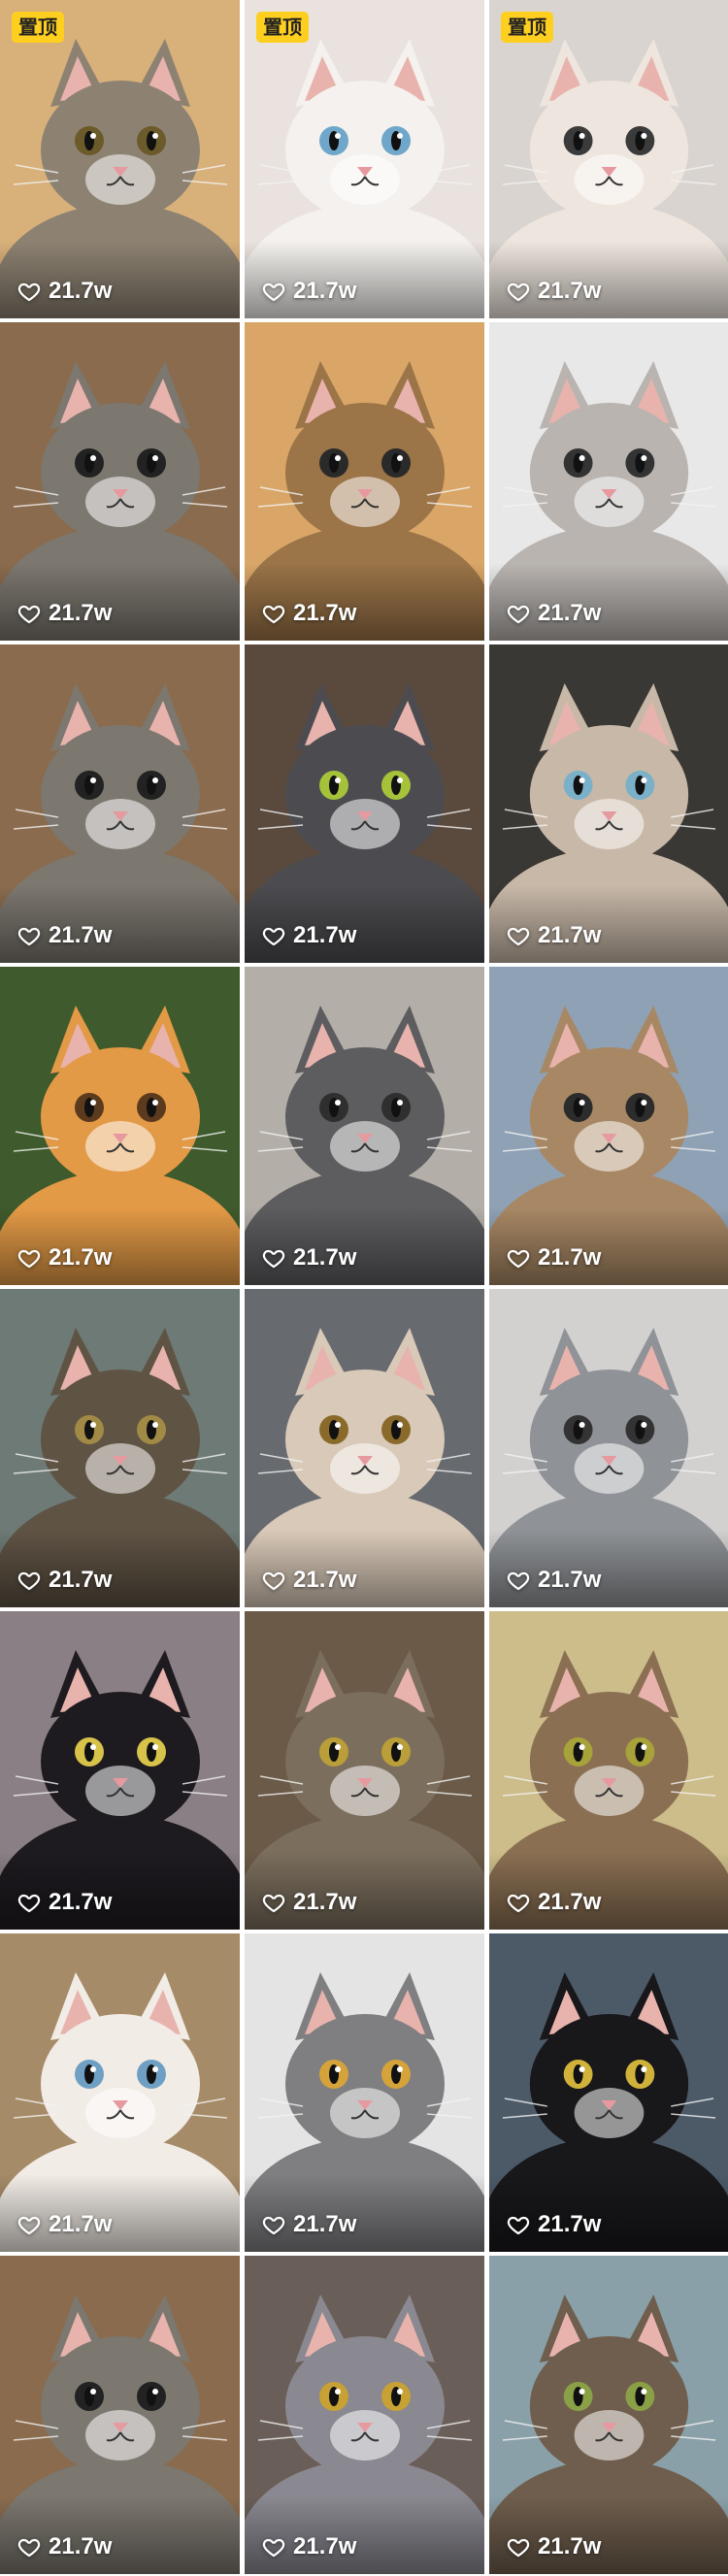 This screenshot has width=728, height=2576. What do you see at coordinates (608, 1448) in the screenshot?
I see `feed-item-15: 21.7w` at bounding box center [608, 1448].